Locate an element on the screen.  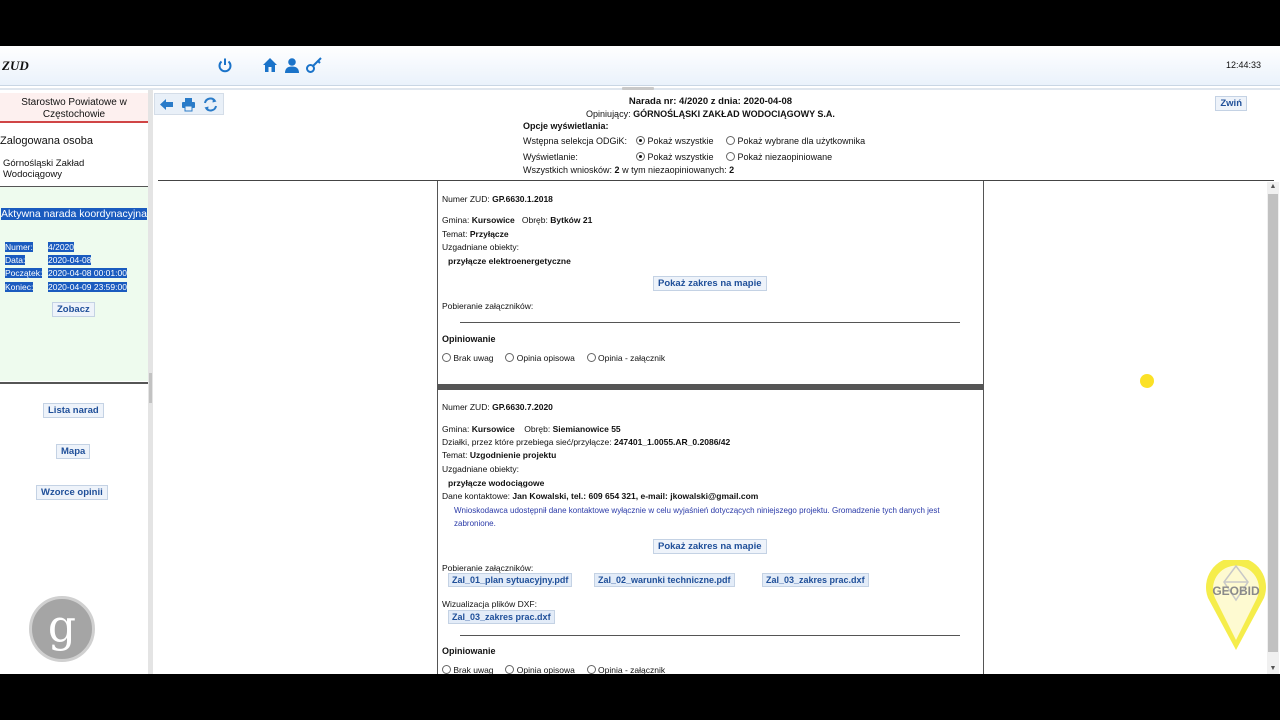
letterbox-top is located at coordinates (640, 23).